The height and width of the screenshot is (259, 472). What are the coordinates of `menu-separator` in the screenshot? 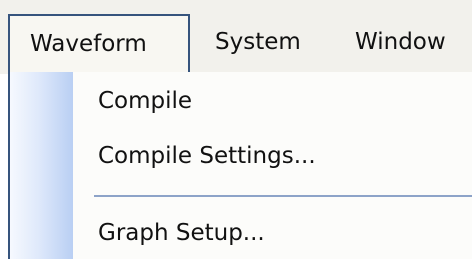 It's located at (283, 196).